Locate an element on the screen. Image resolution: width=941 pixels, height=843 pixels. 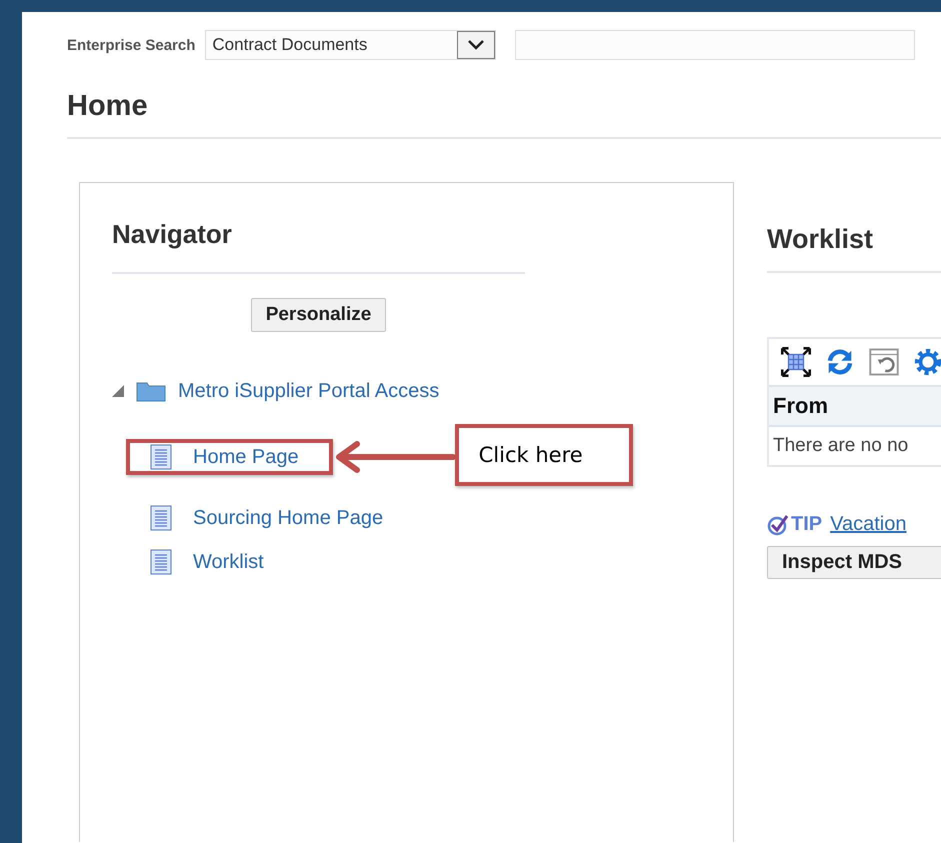
checkmark-icon is located at coordinates (778, 525).